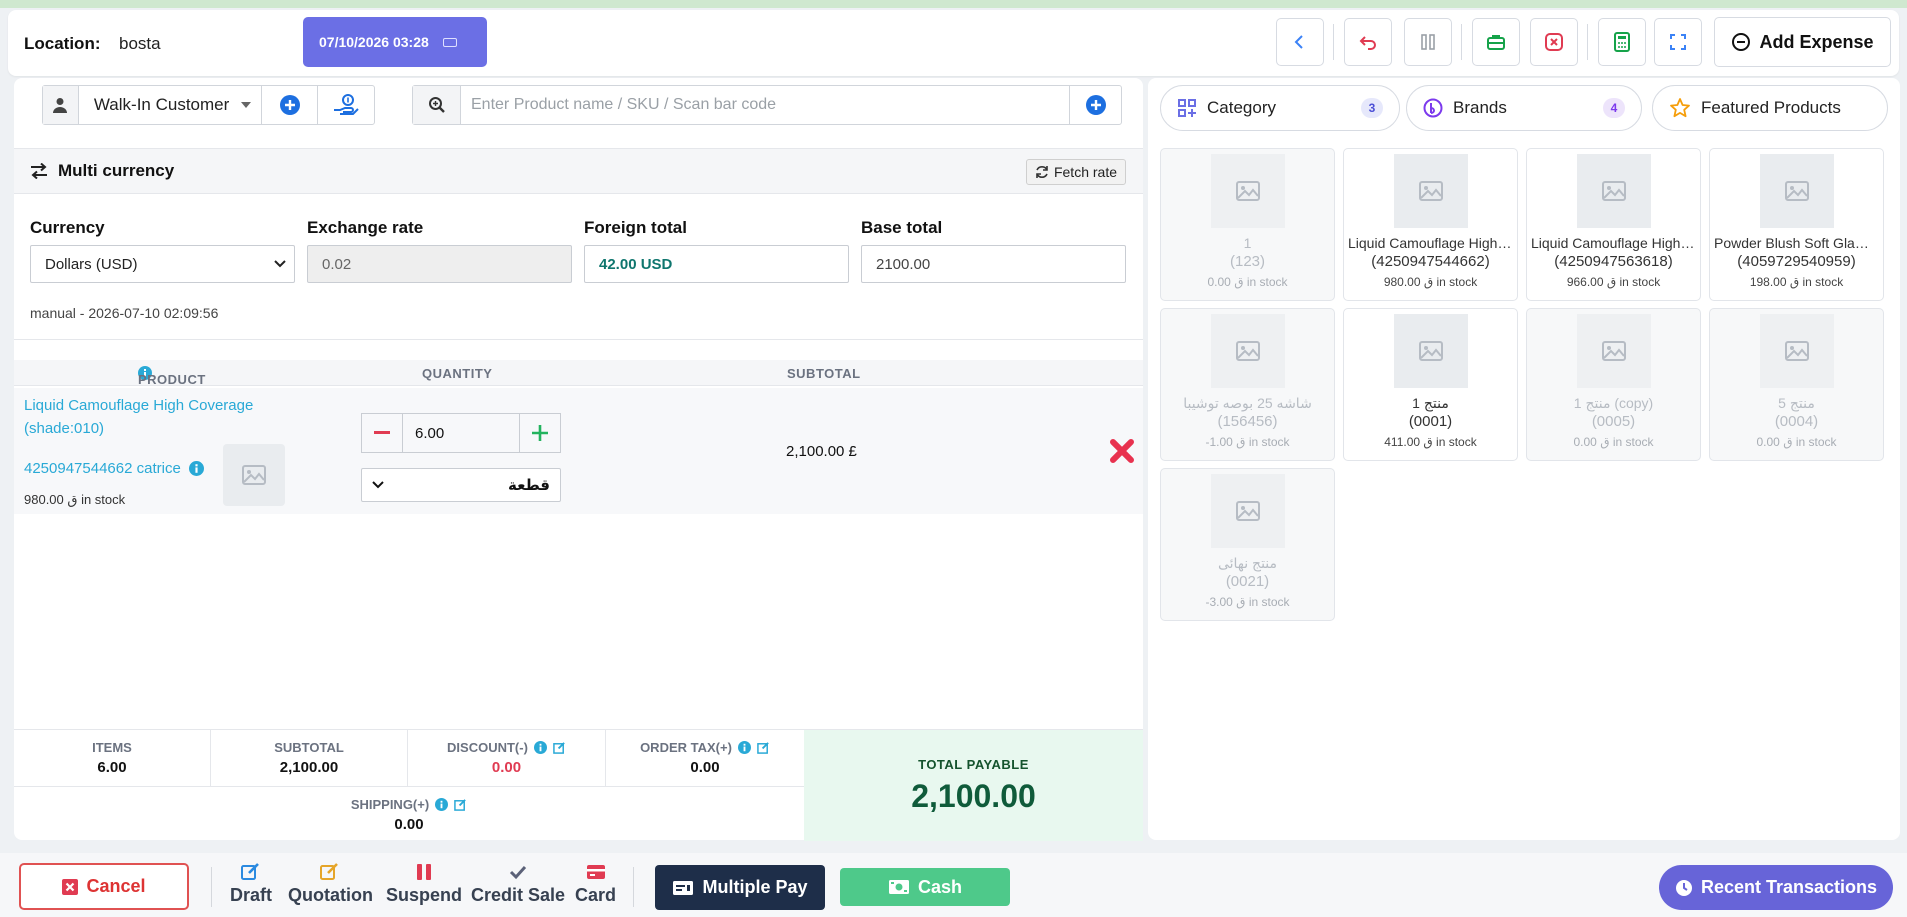 The image size is (1907, 917). I want to click on order-tax-label: ORDER TAX(+), so click(686, 747).